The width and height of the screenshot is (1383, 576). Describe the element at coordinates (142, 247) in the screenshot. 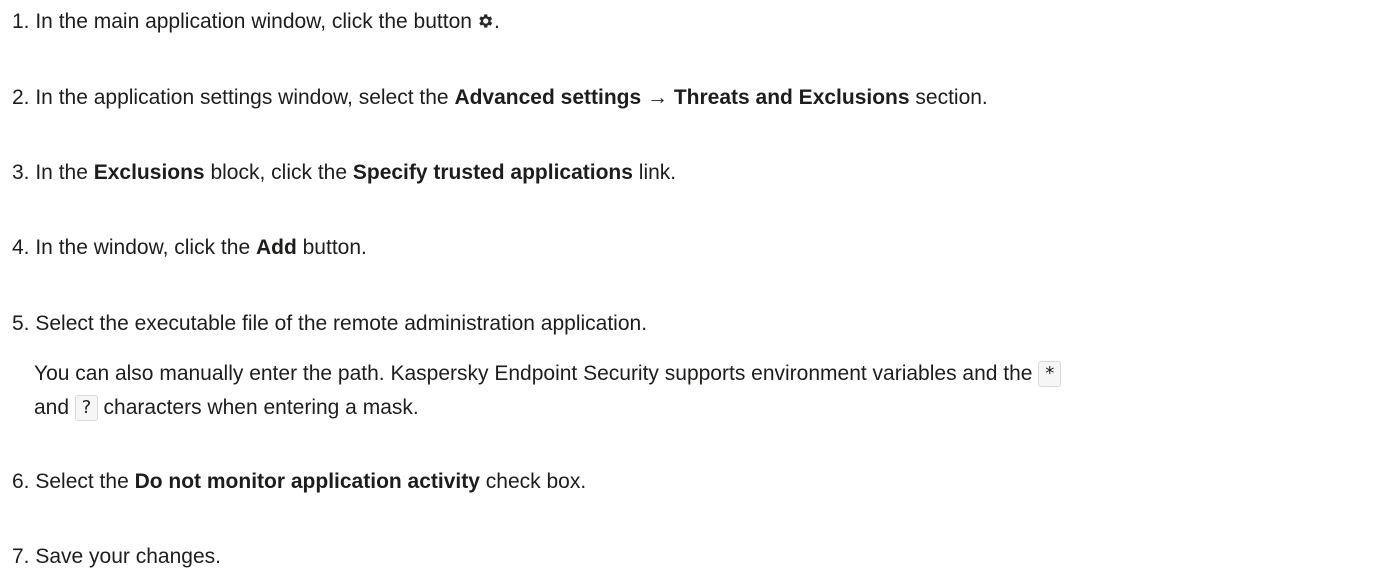

I see `step-text: In the window, click the` at that location.